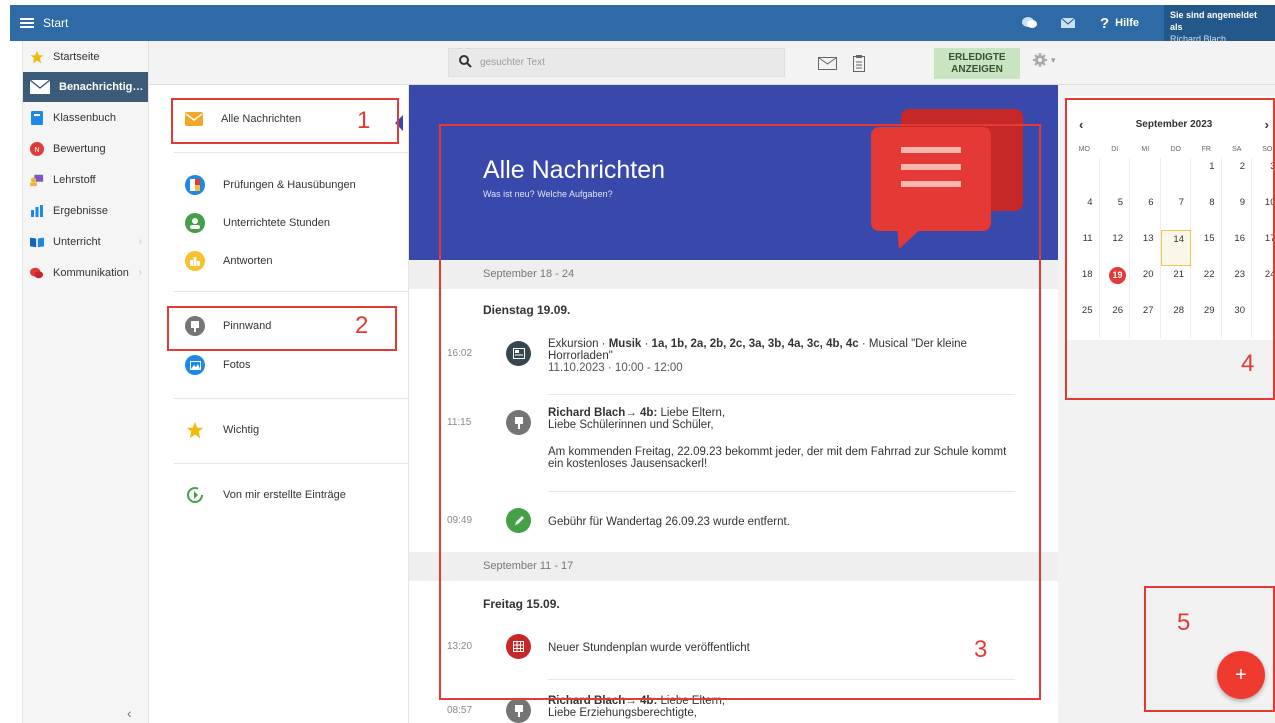 The width and height of the screenshot is (1275, 723). What do you see at coordinates (518, 710) in the screenshot?
I see `pinboard-icon` at bounding box center [518, 710].